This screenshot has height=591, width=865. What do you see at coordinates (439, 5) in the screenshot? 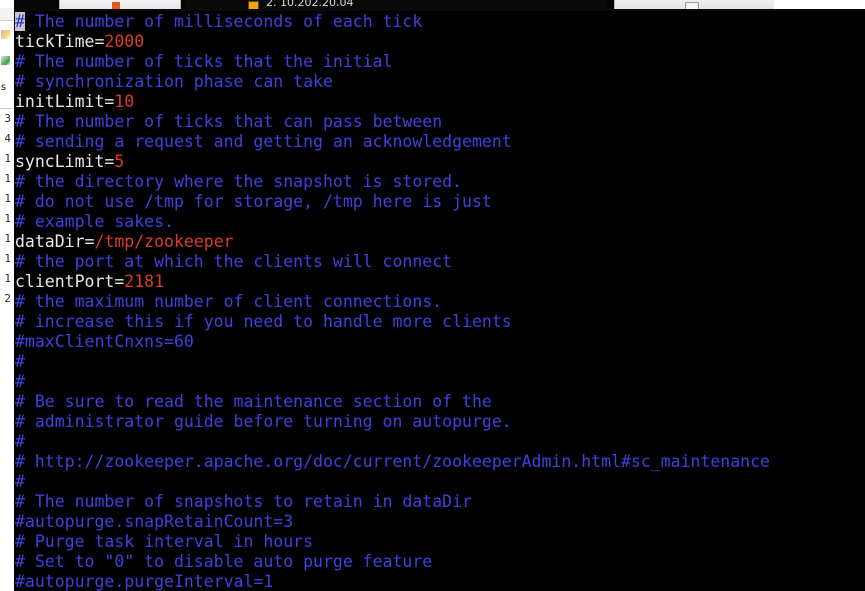
I see `window-titlebar: 2. 10.202.20.04` at bounding box center [439, 5].